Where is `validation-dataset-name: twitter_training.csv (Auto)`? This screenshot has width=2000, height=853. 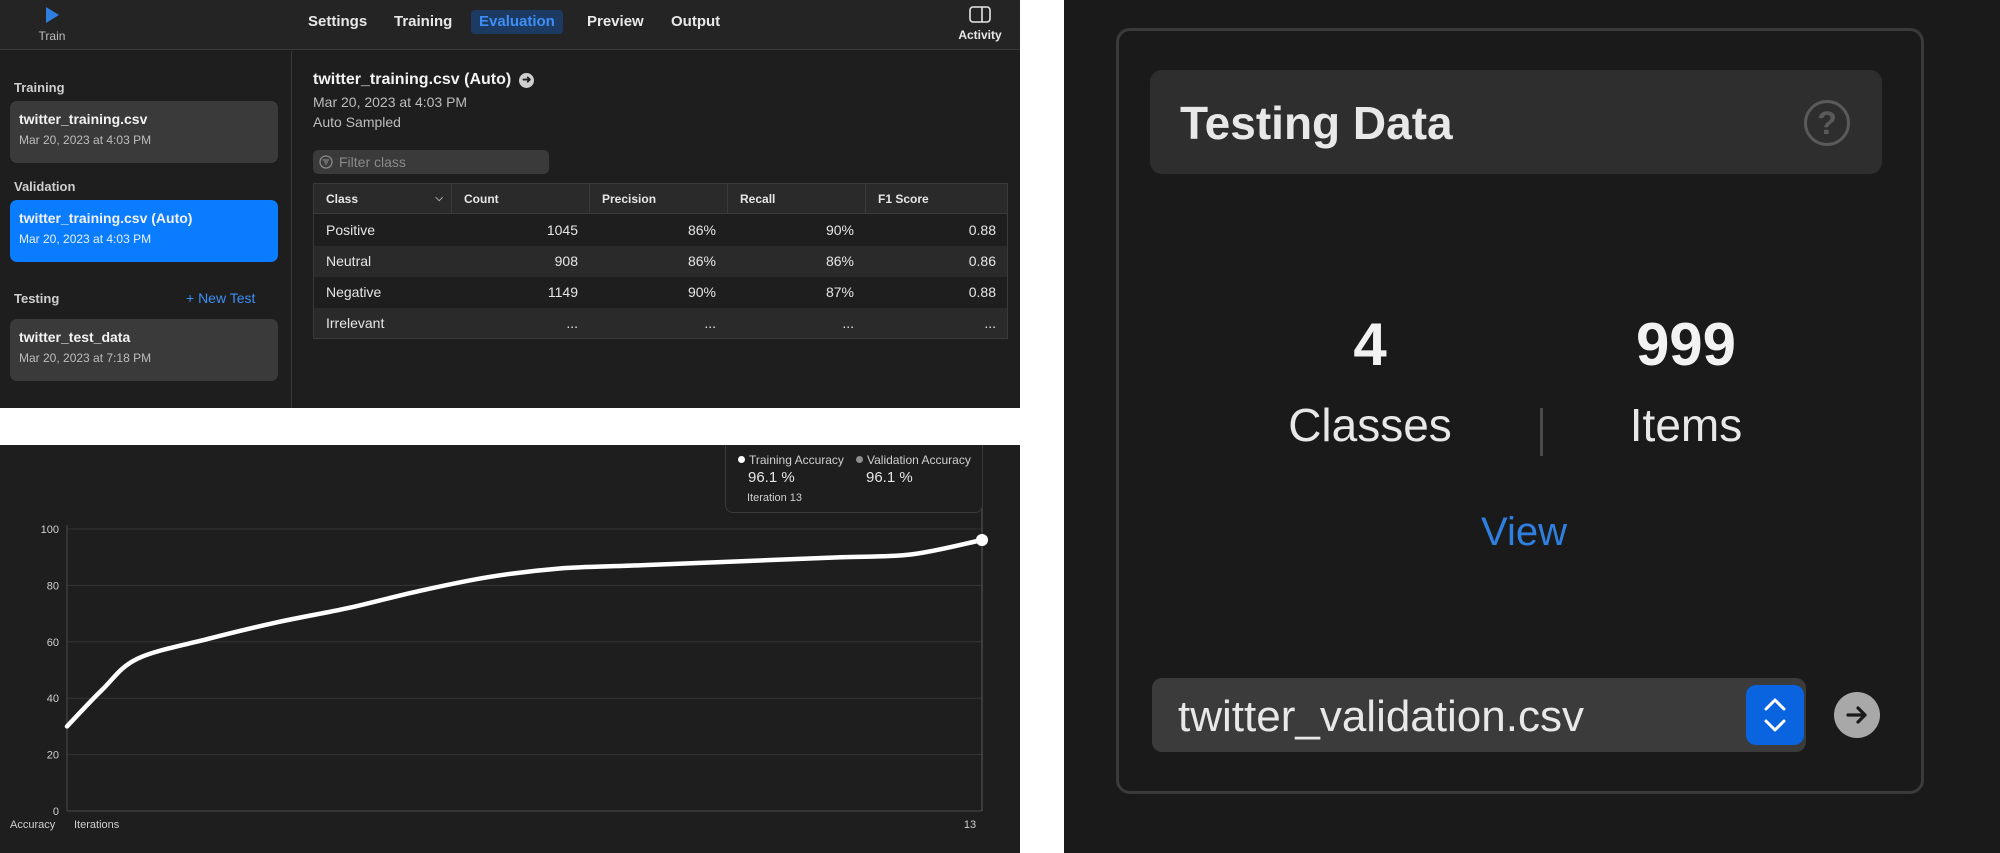 validation-dataset-name: twitter_training.csv (Auto) is located at coordinates (106, 218).